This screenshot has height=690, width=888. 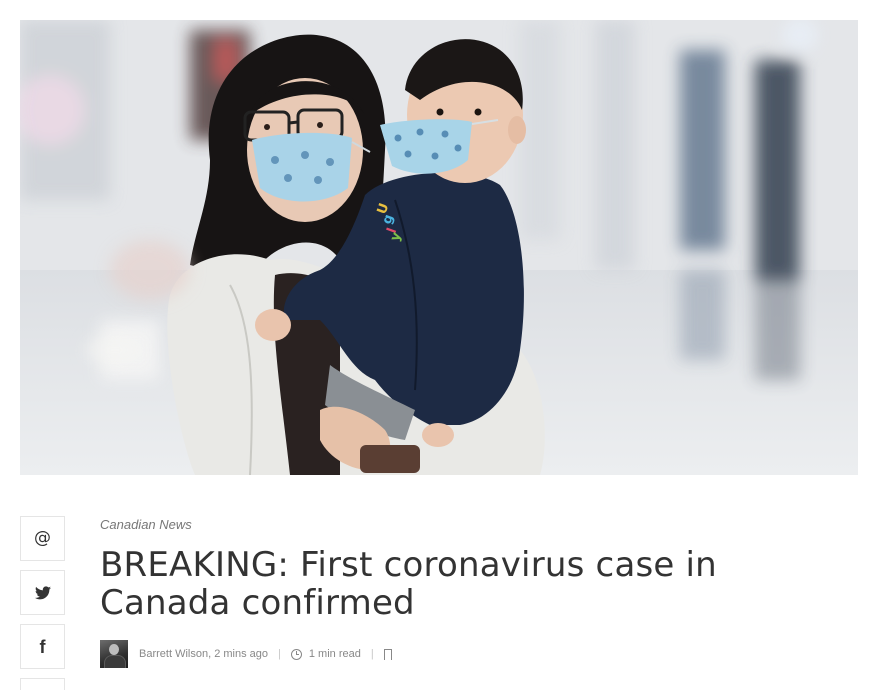 I want to click on author-name: Barrett Wilson, so click(x=173, y=654).